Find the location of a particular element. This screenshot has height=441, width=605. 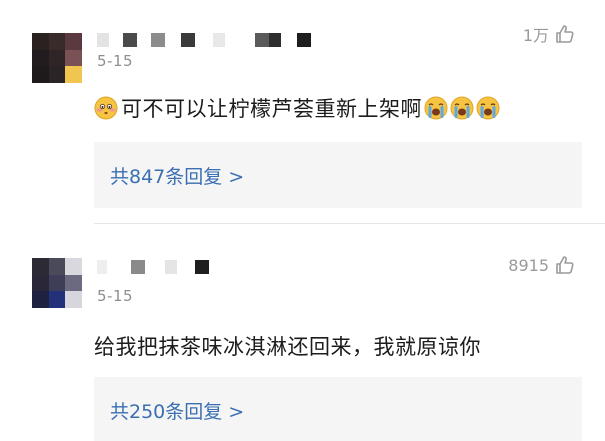

view-replies-button: 共847条回复 > is located at coordinates (338, 175).